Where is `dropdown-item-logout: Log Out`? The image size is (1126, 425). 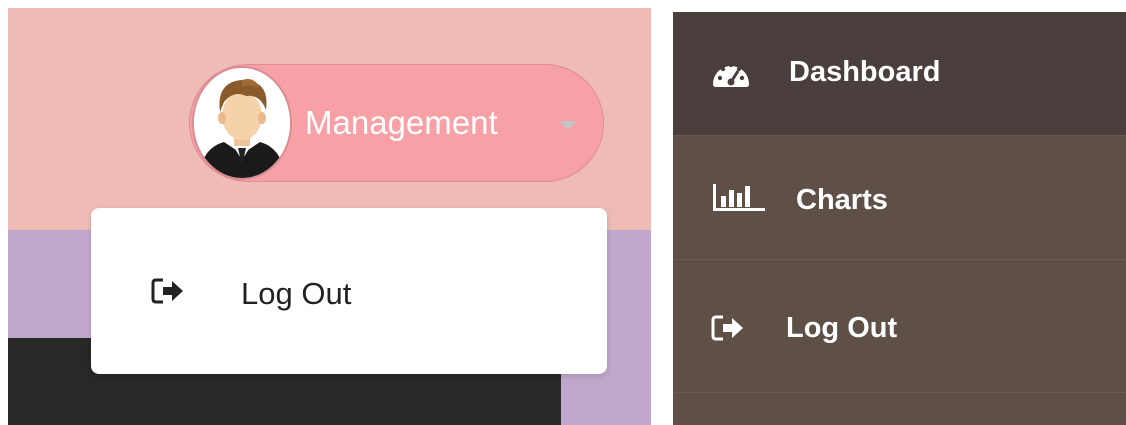 dropdown-item-logout: Log Out is located at coordinates (349, 293).